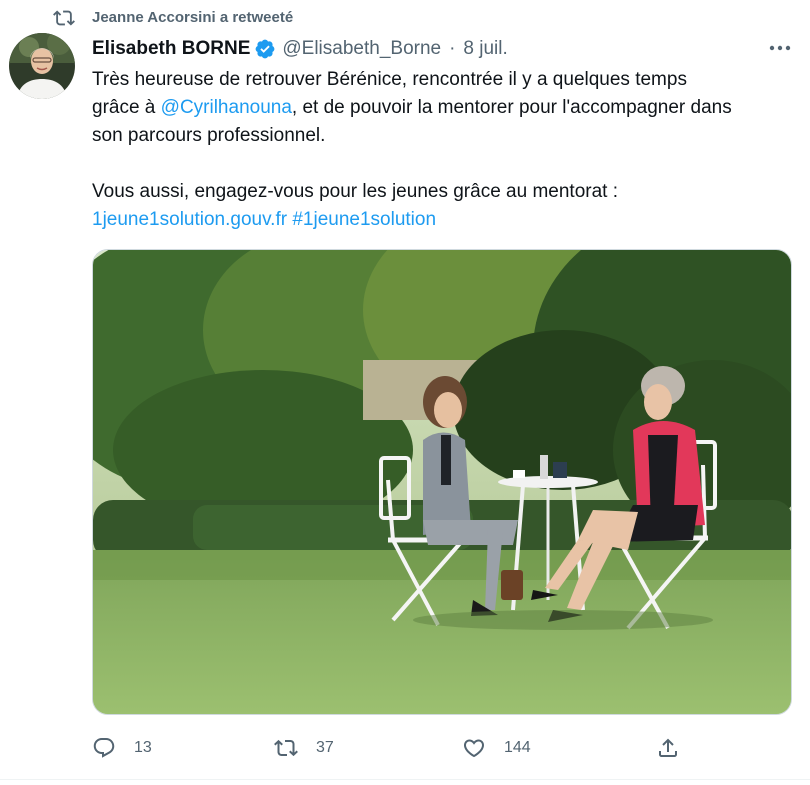  I want to click on tweet-actions: 13 37 144, so click(442, 748).